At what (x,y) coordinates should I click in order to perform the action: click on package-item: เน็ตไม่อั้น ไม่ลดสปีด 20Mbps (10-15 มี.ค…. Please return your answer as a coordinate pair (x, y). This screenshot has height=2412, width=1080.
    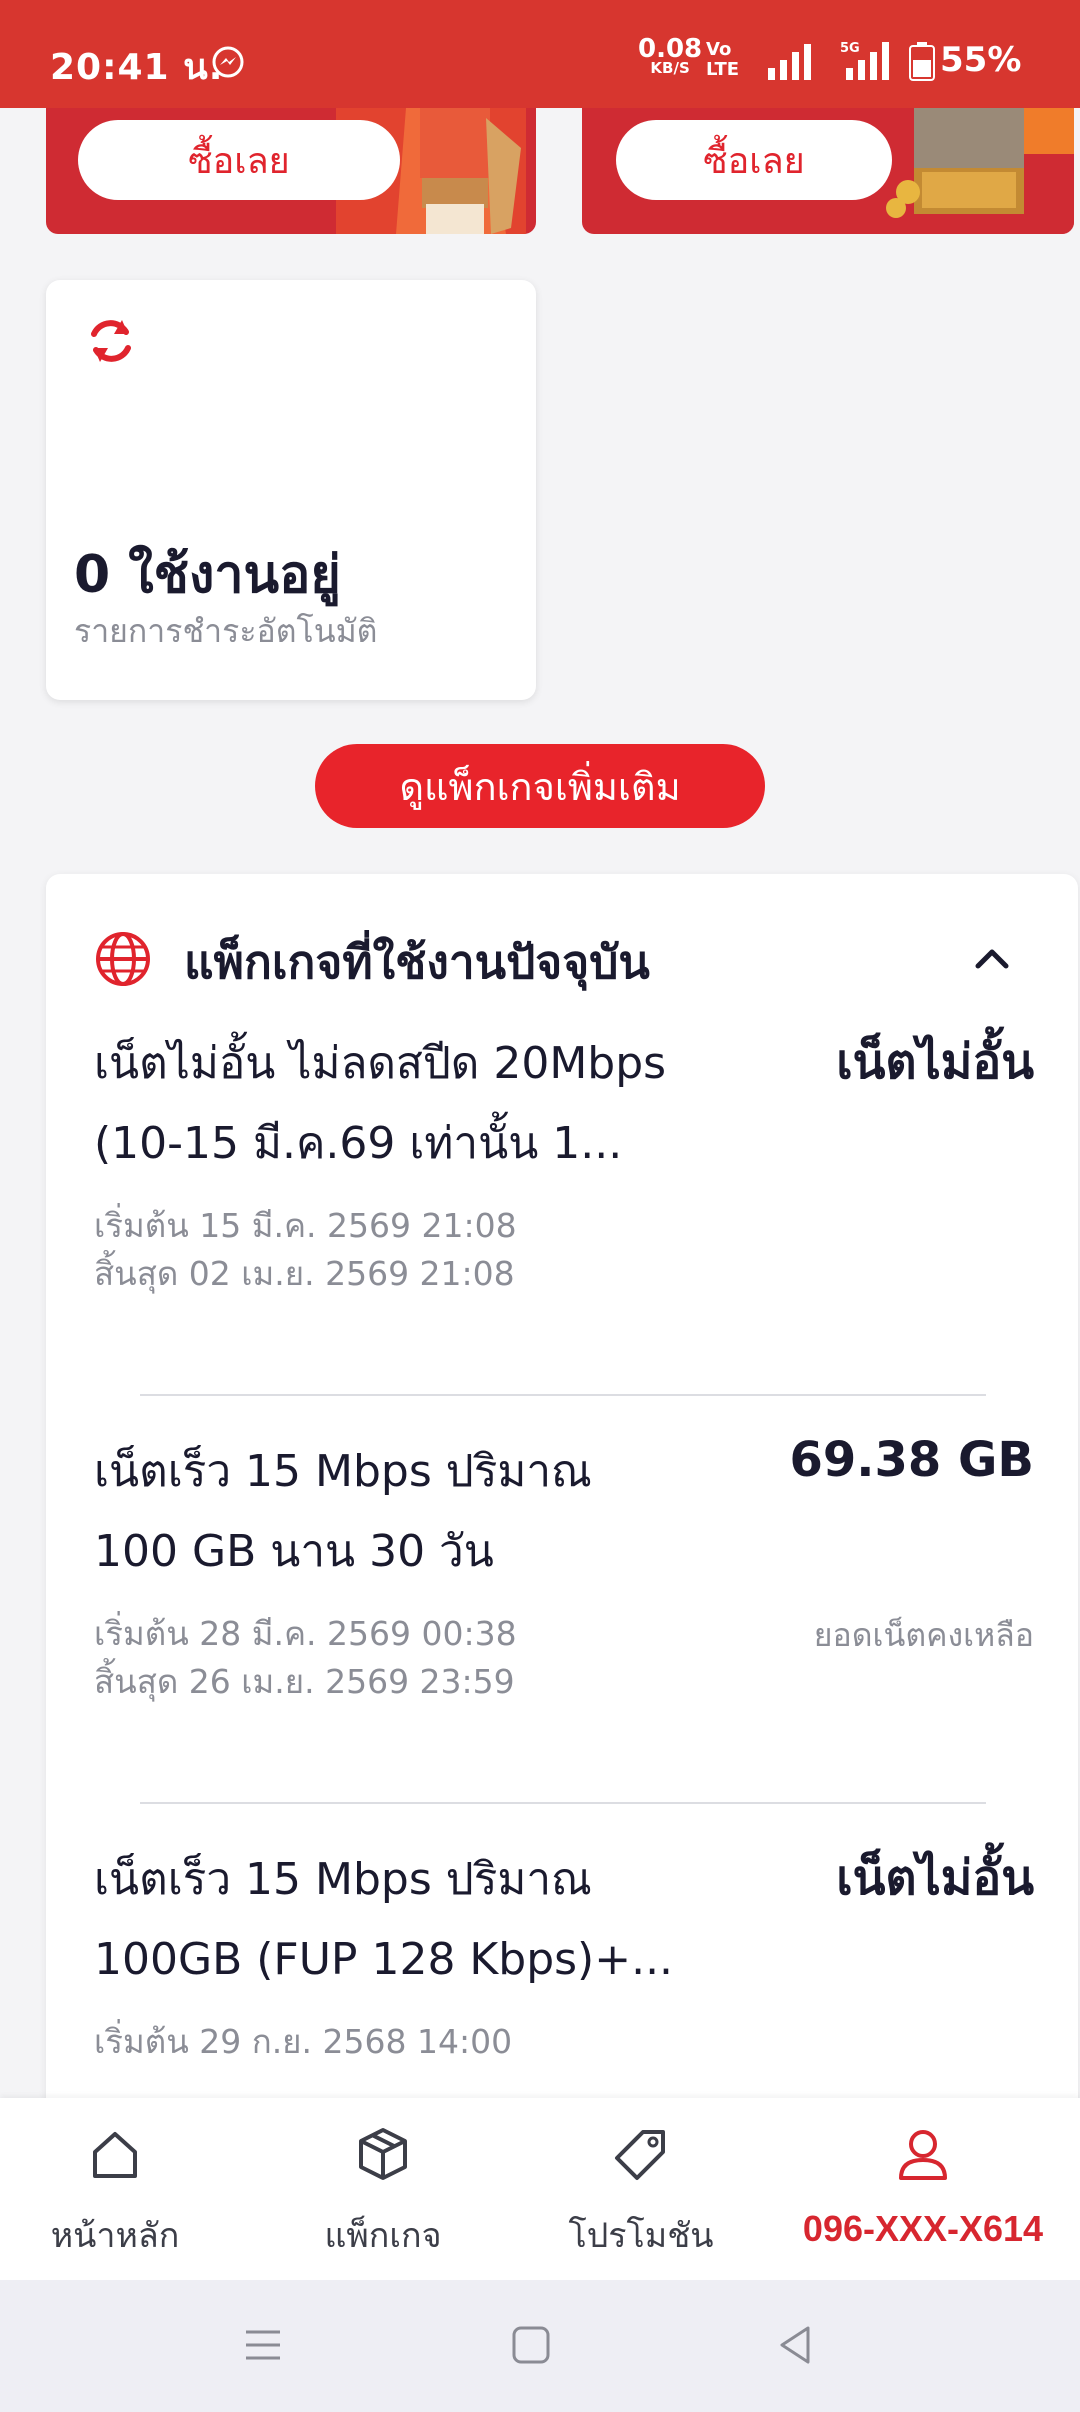
    Looking at the image, I should click on (564, 1158).